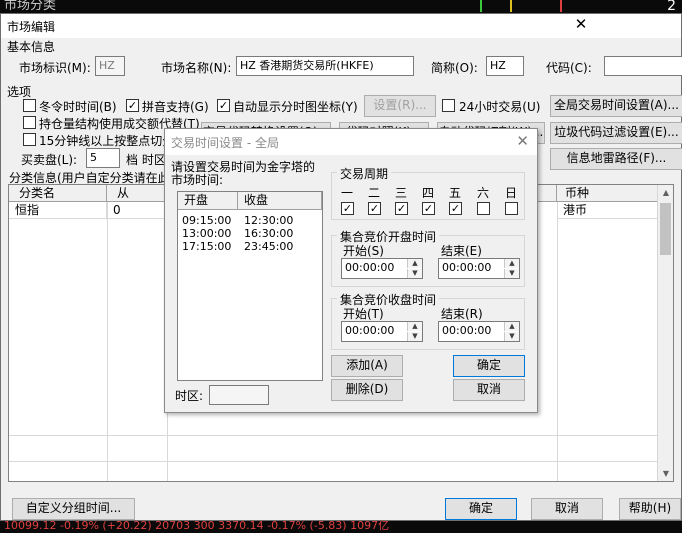 The image size is (682, 533). What do you see at coordinates (665, 229) in the screenshot?
I see `scroll-thumb` at bounding box center [665, 229].